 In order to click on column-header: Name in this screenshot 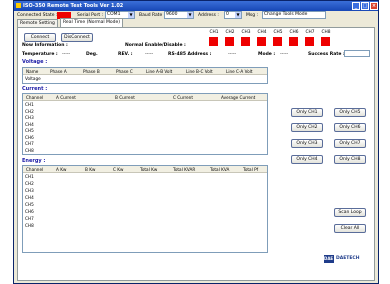, I will do `click(32, 71)`.